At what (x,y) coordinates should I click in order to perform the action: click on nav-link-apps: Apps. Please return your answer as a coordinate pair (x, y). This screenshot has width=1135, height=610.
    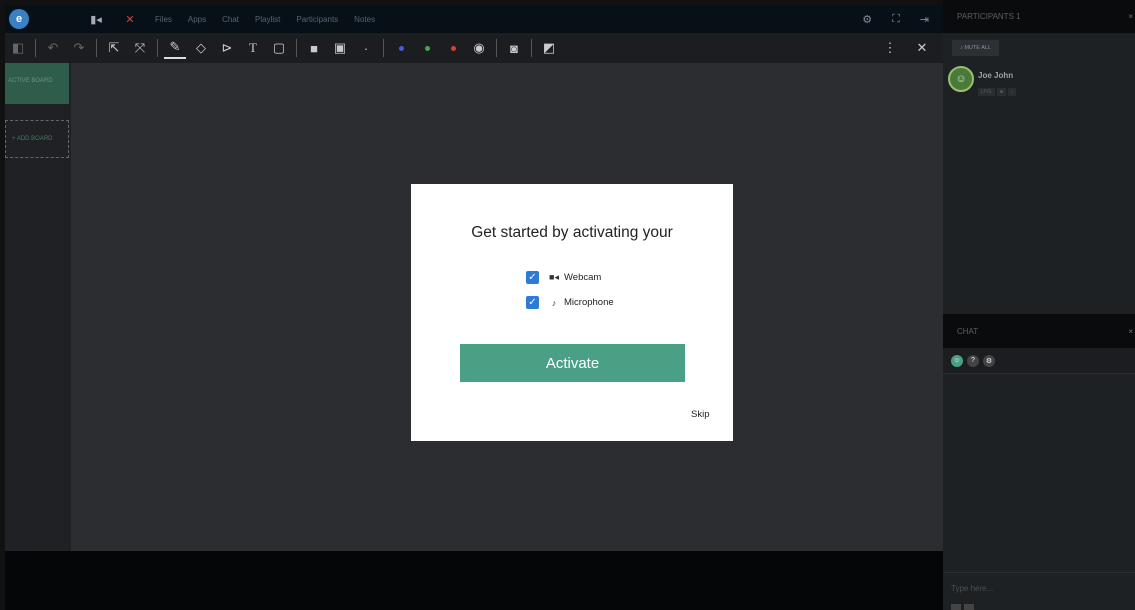
    Looking at the image, I should click on (197, 19).